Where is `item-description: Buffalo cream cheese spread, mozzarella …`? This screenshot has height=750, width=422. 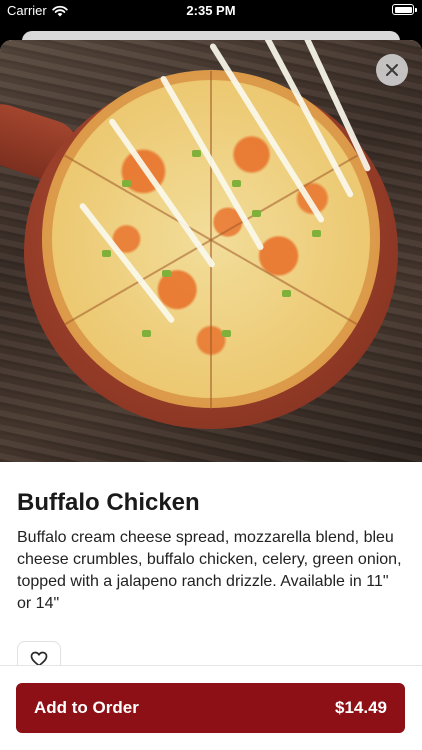
item-description: Buffalo cream cheese spread, mozzarella … is located at coordinates (209, 570).